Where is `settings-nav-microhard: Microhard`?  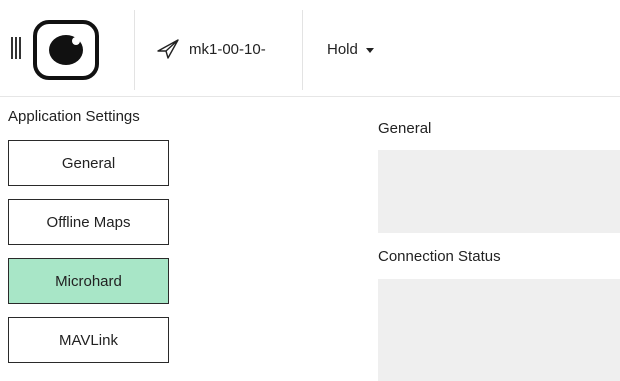
settings-nav-microhard: Microhard is located at coordinates (88, 281).